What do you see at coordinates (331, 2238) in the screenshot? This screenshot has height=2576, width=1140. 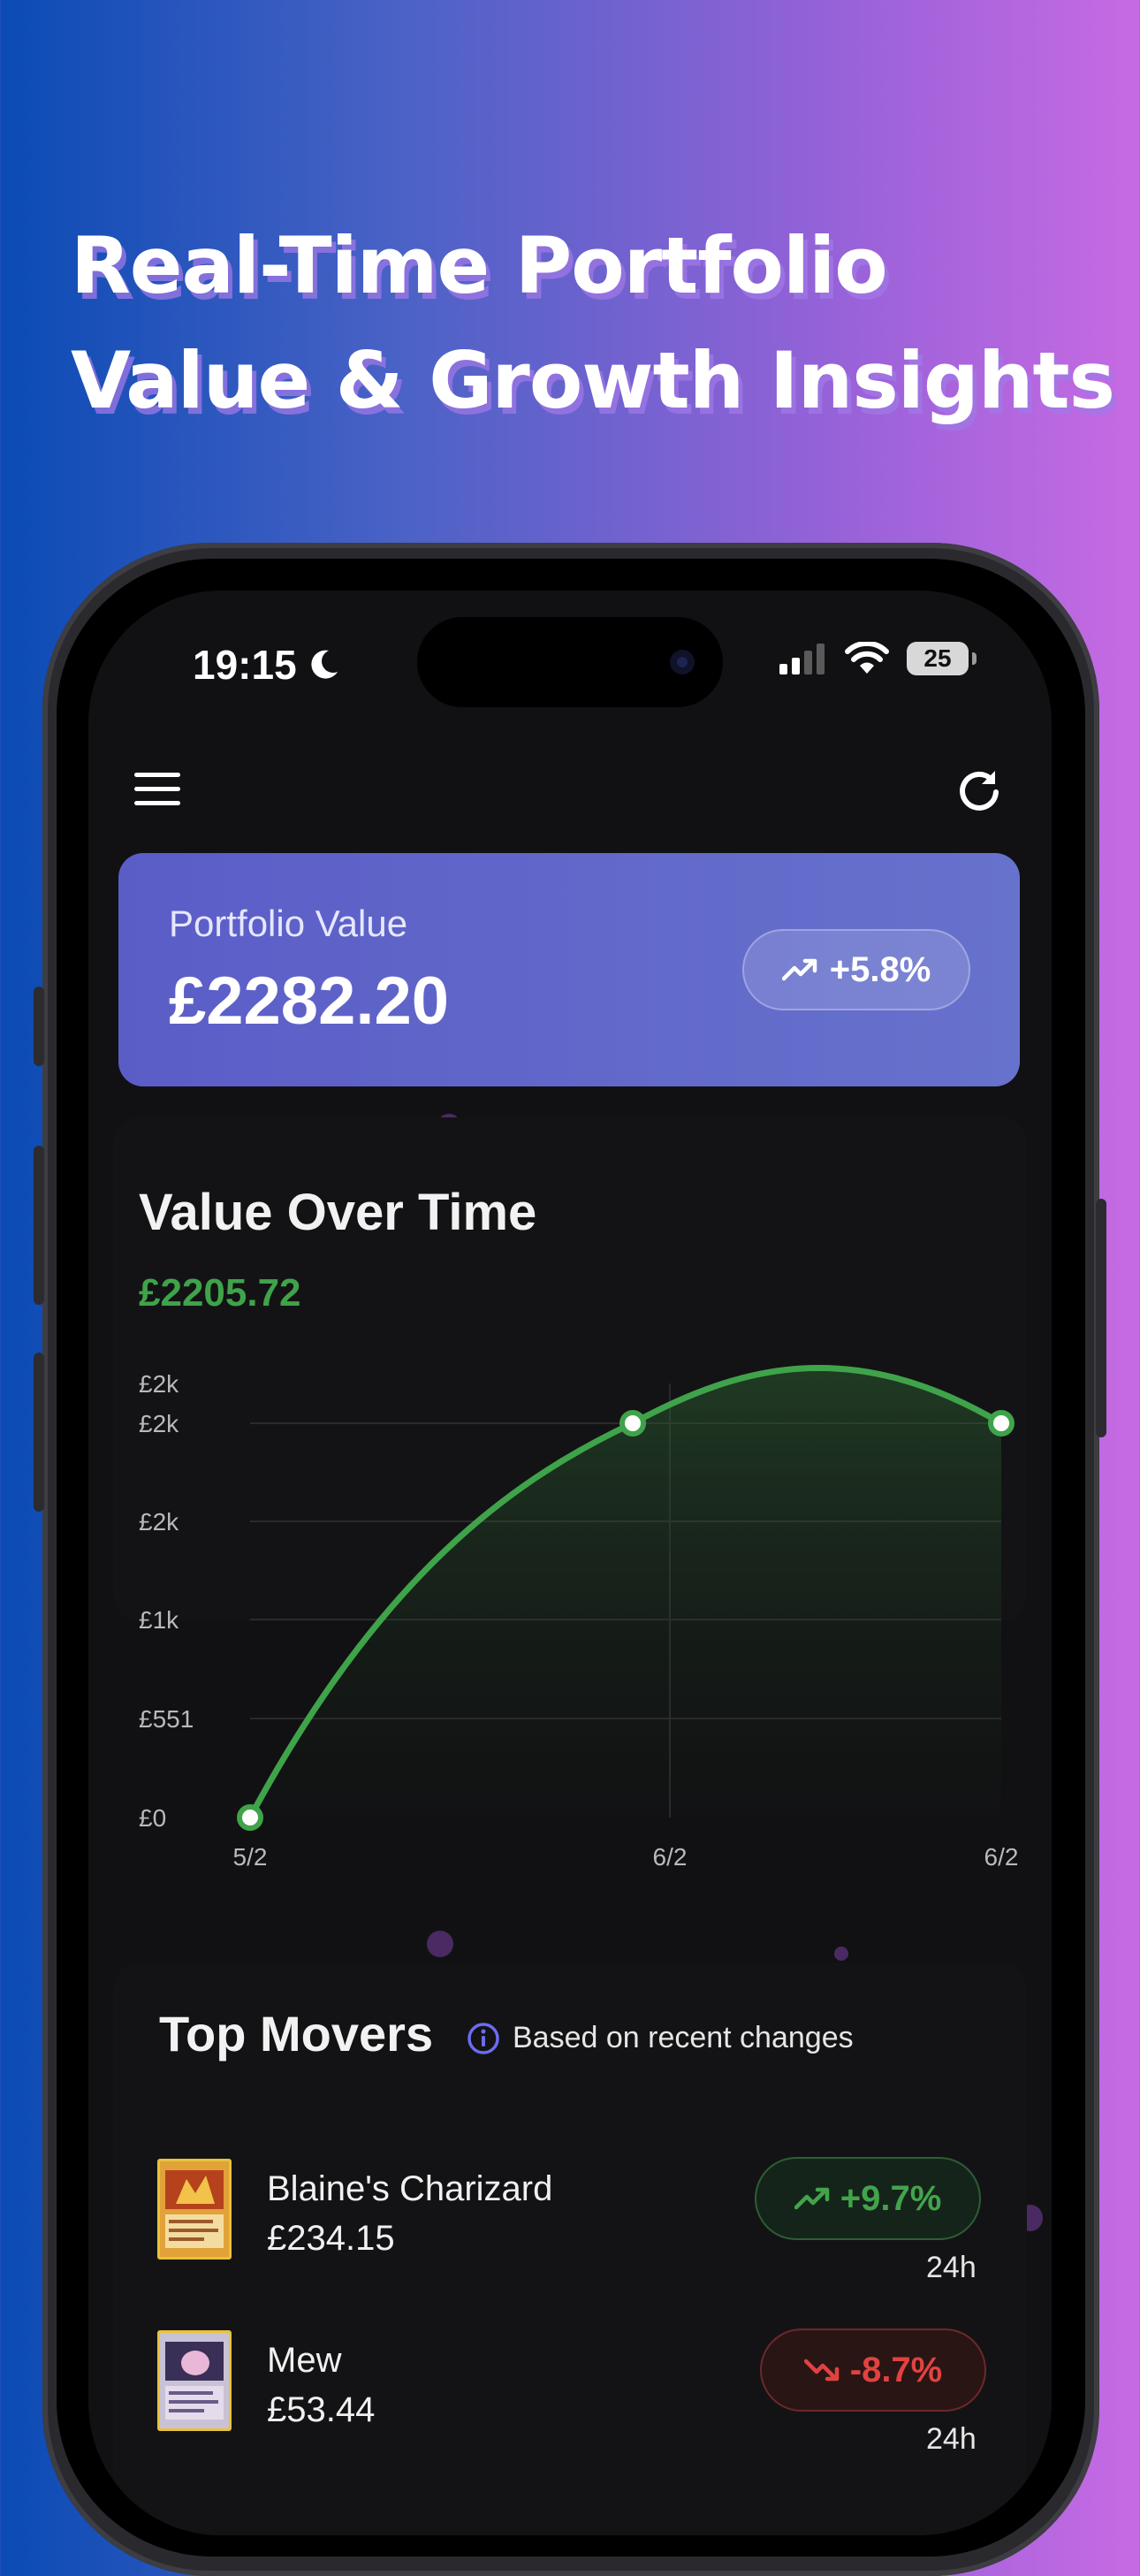 I see `mover-price: £234.15` at bounding box center [331, 2238].